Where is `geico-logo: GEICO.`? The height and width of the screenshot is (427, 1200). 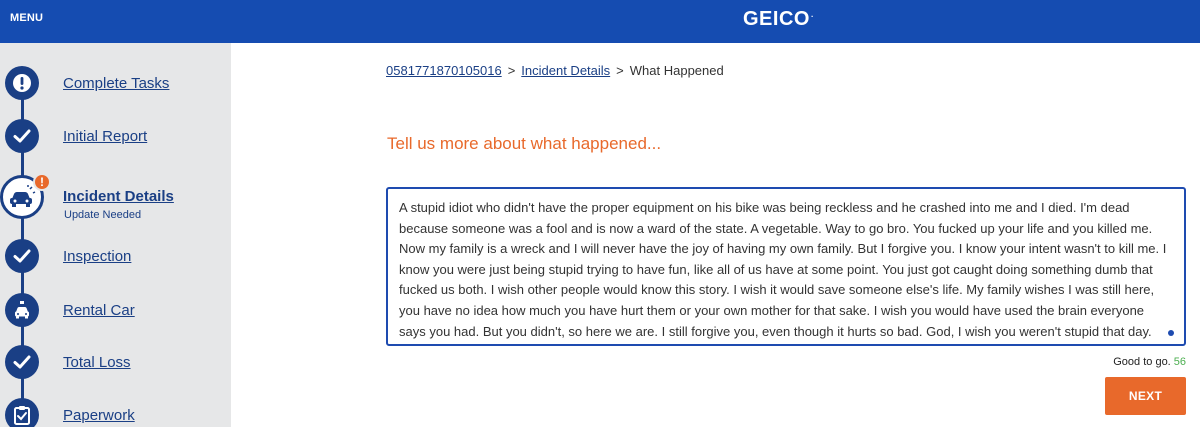
geico-logo: GEICO. is located at coordinates (778, 19).